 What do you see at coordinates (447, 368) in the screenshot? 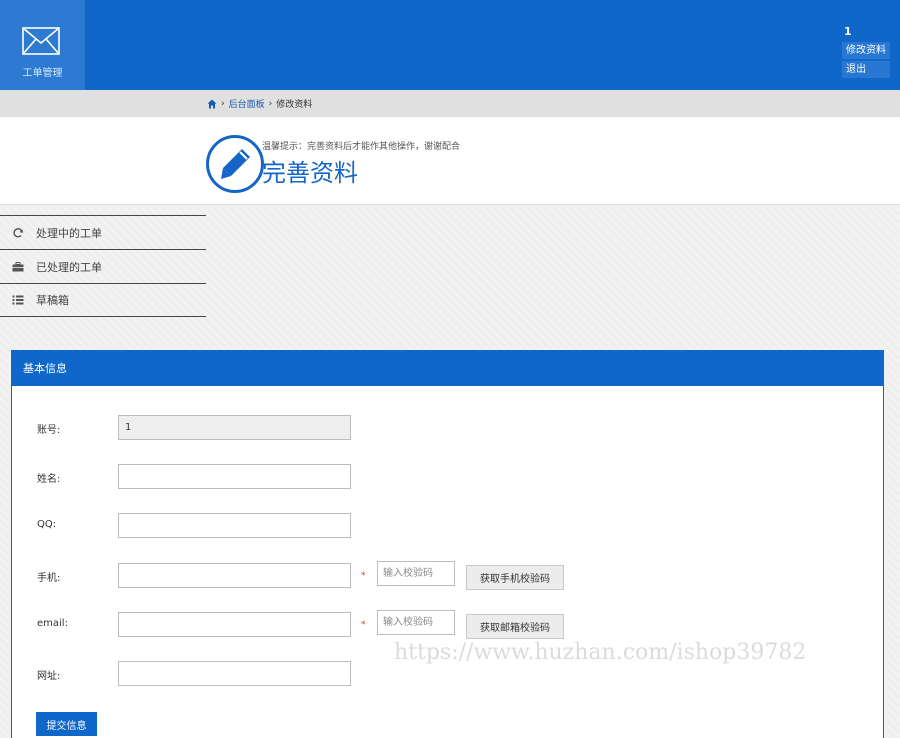
I see `panel-header: 基本信息` at bounding box center [447, 368].